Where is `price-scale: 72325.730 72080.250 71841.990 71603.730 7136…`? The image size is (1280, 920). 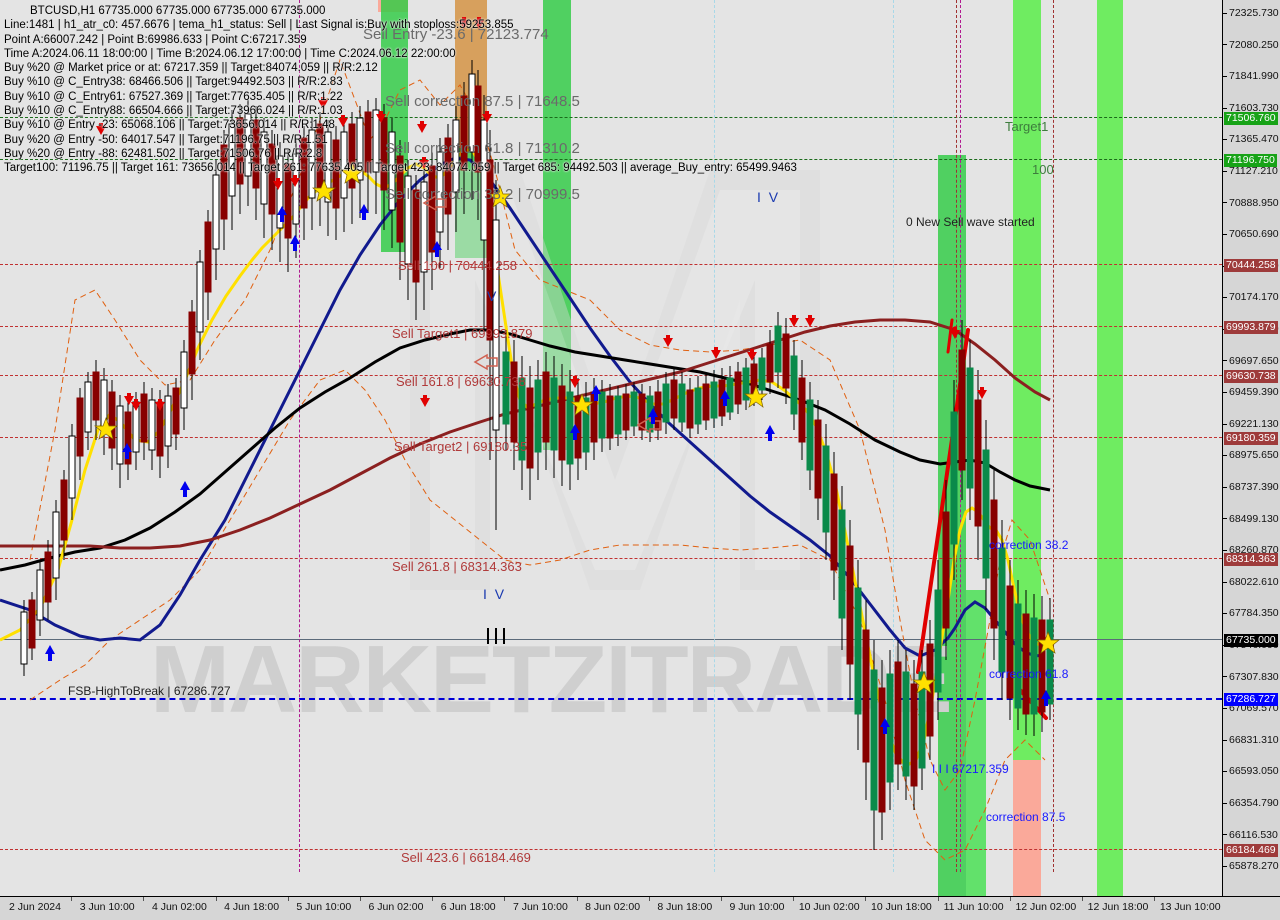 price-scale: 72325.730 72080.250 71841.990 71603.730 7136… is located at coordinates (1251, 448).